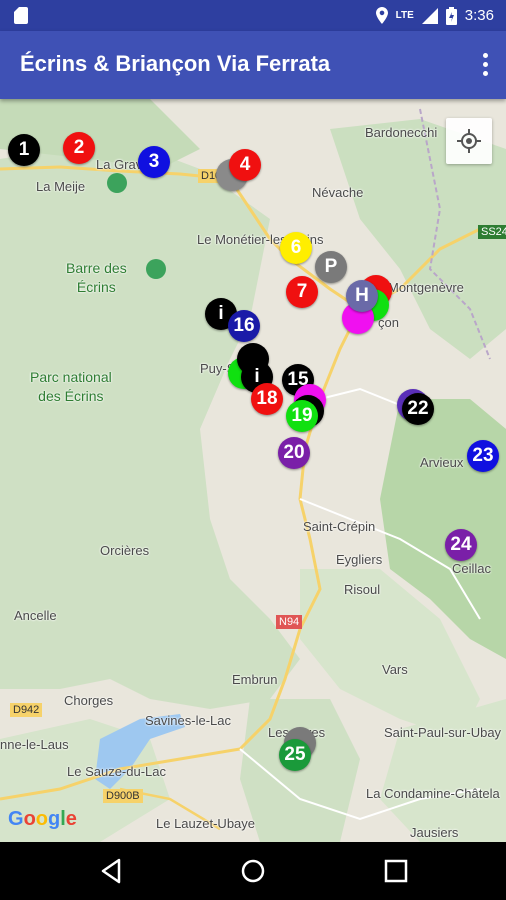  I want to click on marker-3: 3, so click(154, 162).